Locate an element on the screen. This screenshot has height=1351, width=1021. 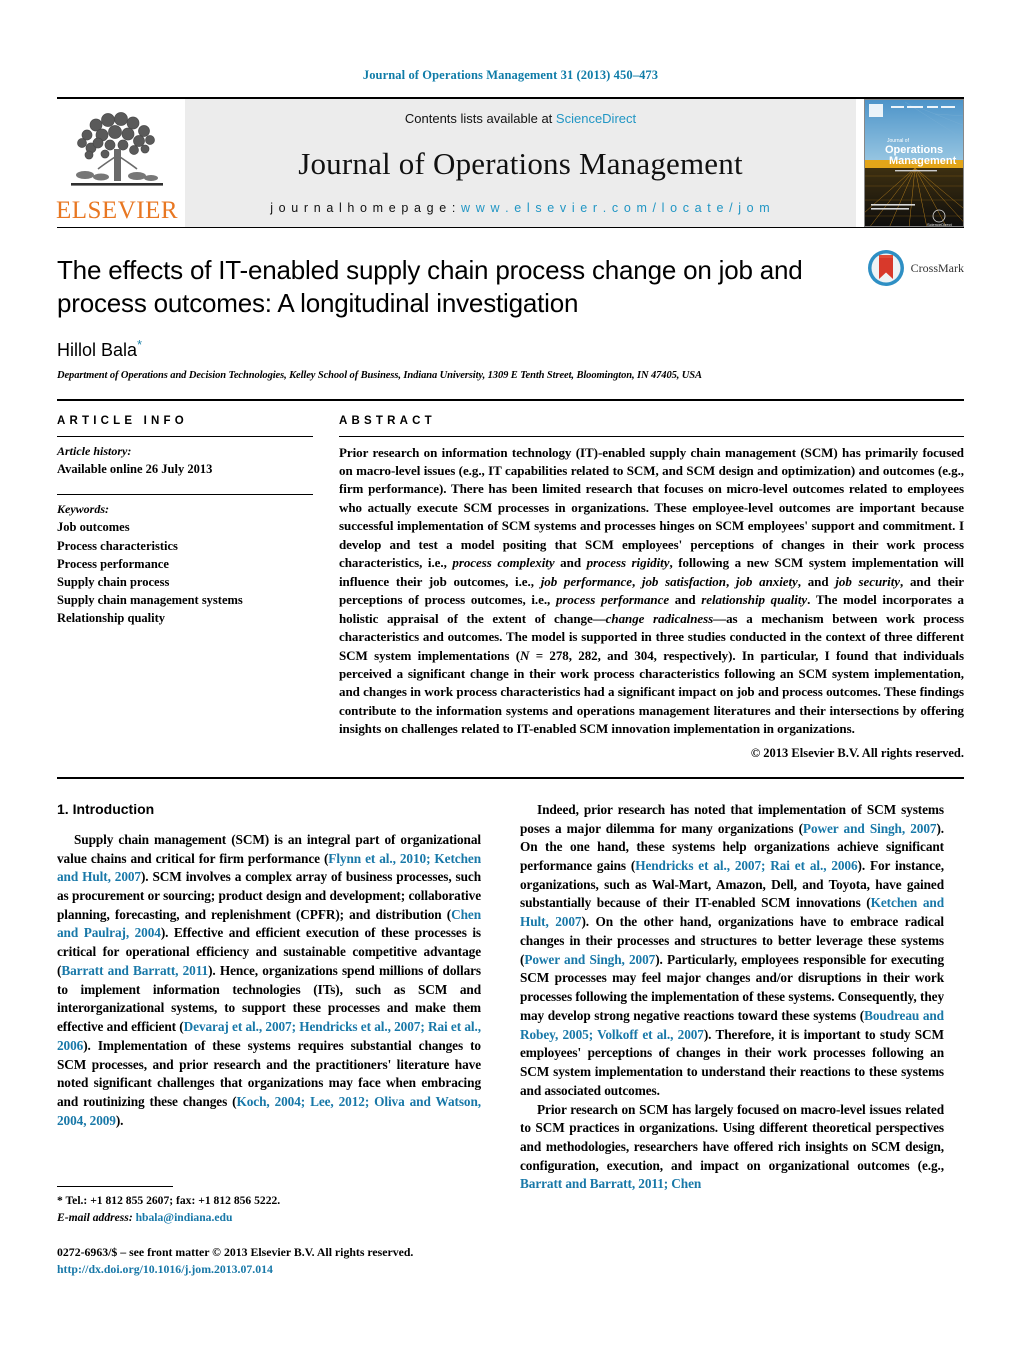
abstract-italic-6: job security is located at coordinates (868, 581).